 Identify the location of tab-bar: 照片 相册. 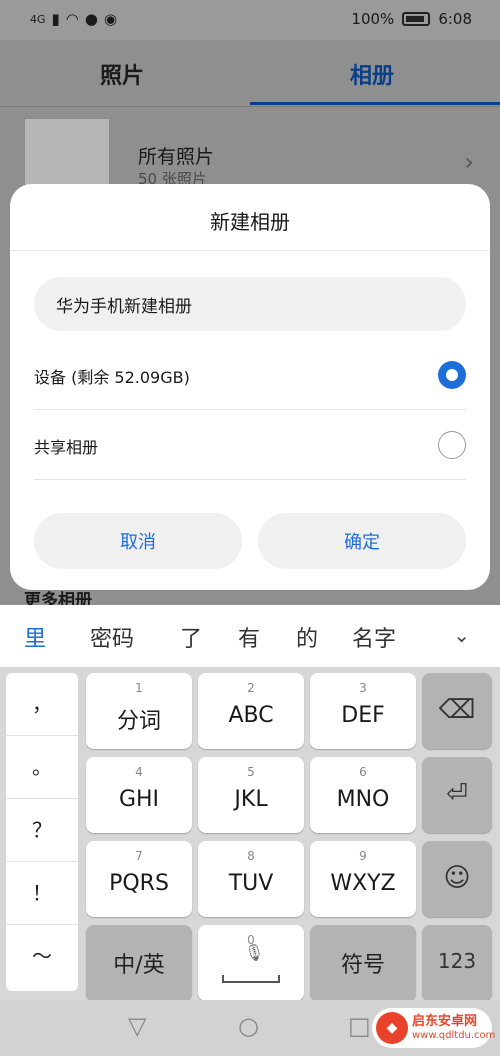
(250, 73).